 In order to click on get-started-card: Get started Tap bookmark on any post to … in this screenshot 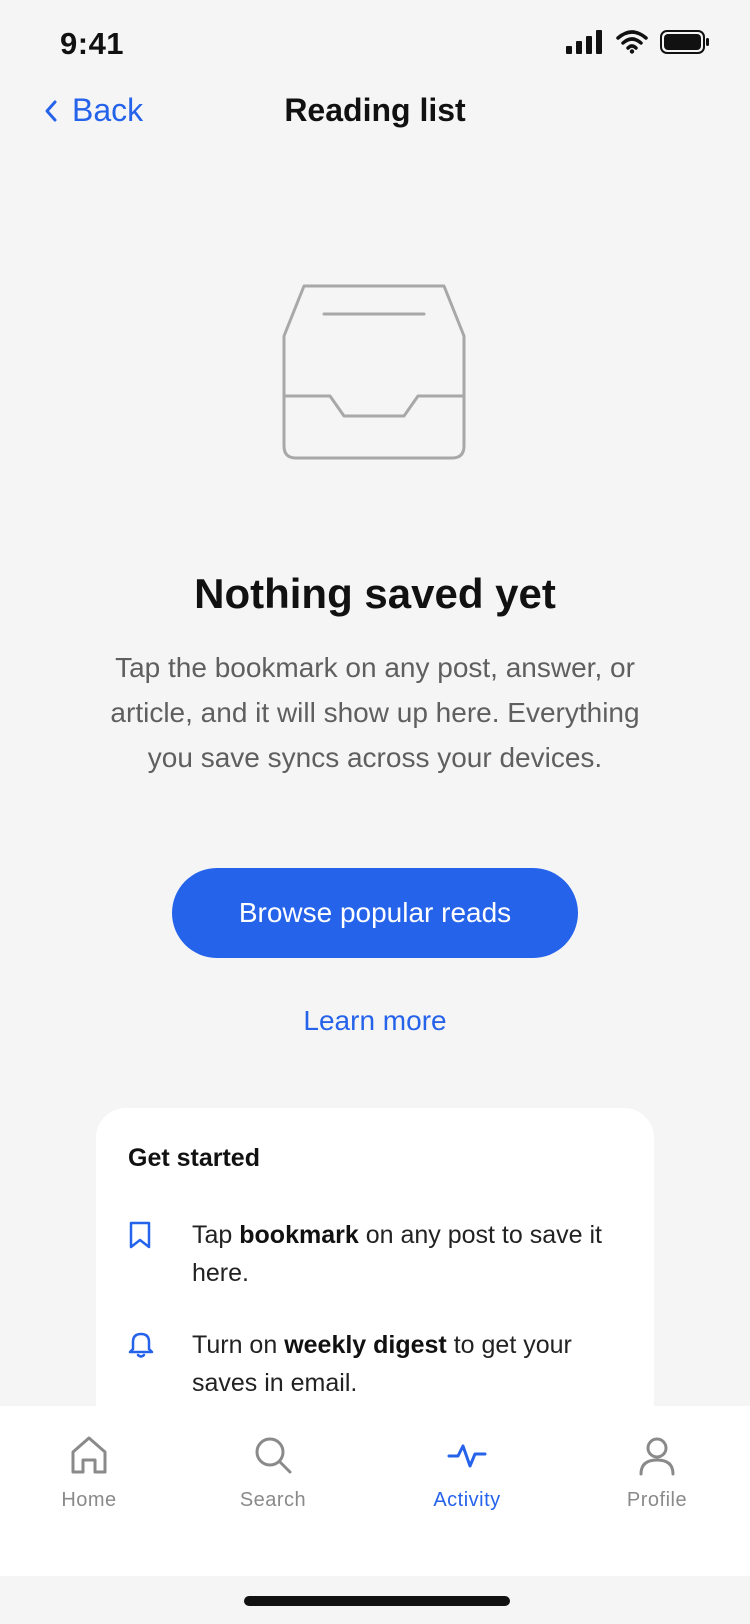, I will do `click(375, 1268)`.